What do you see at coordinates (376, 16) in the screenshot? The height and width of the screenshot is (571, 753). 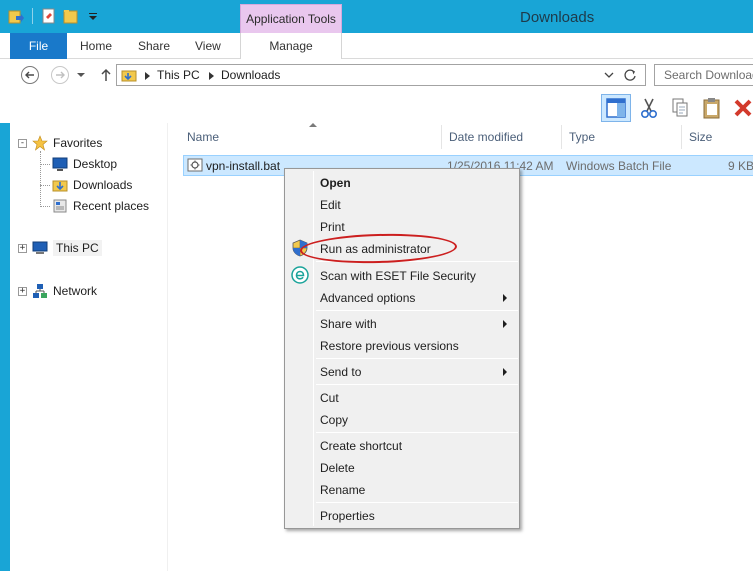 I see `title-bar: Application Tools Downloads` at bounding box center [376, 16].